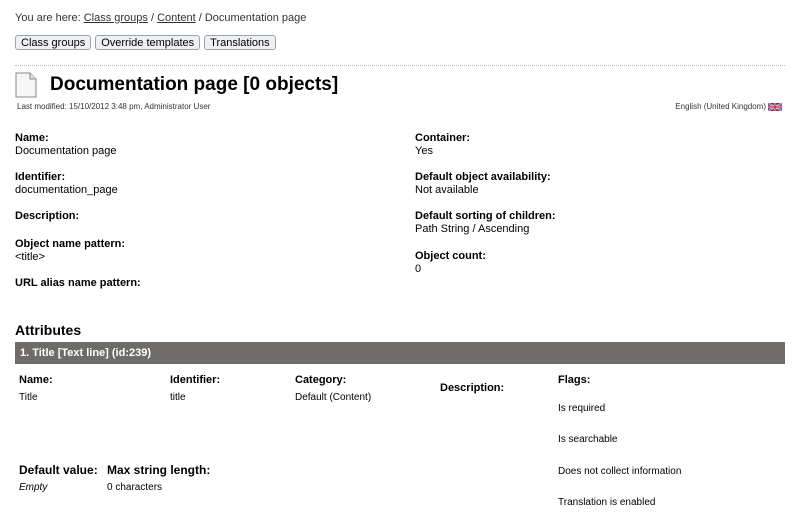 The height and width of the screenshot is (517, 800). I want to click on max-string-length-value: 0 characters, so click(135, 487).